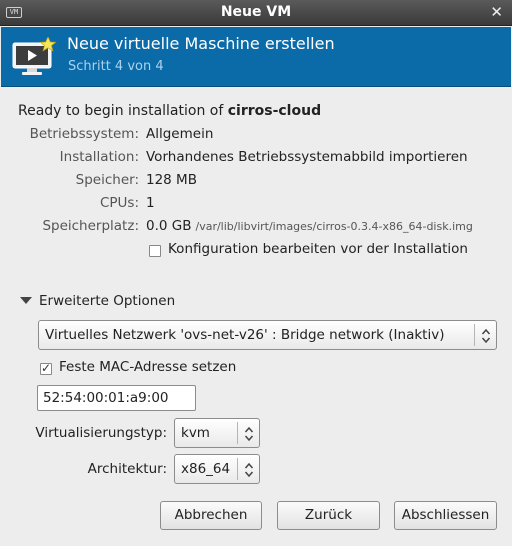  What do you see at coordinates (206, 469) in the screenshot?
I see `architecture-value: x86_64` at bounding box center [206, 469].